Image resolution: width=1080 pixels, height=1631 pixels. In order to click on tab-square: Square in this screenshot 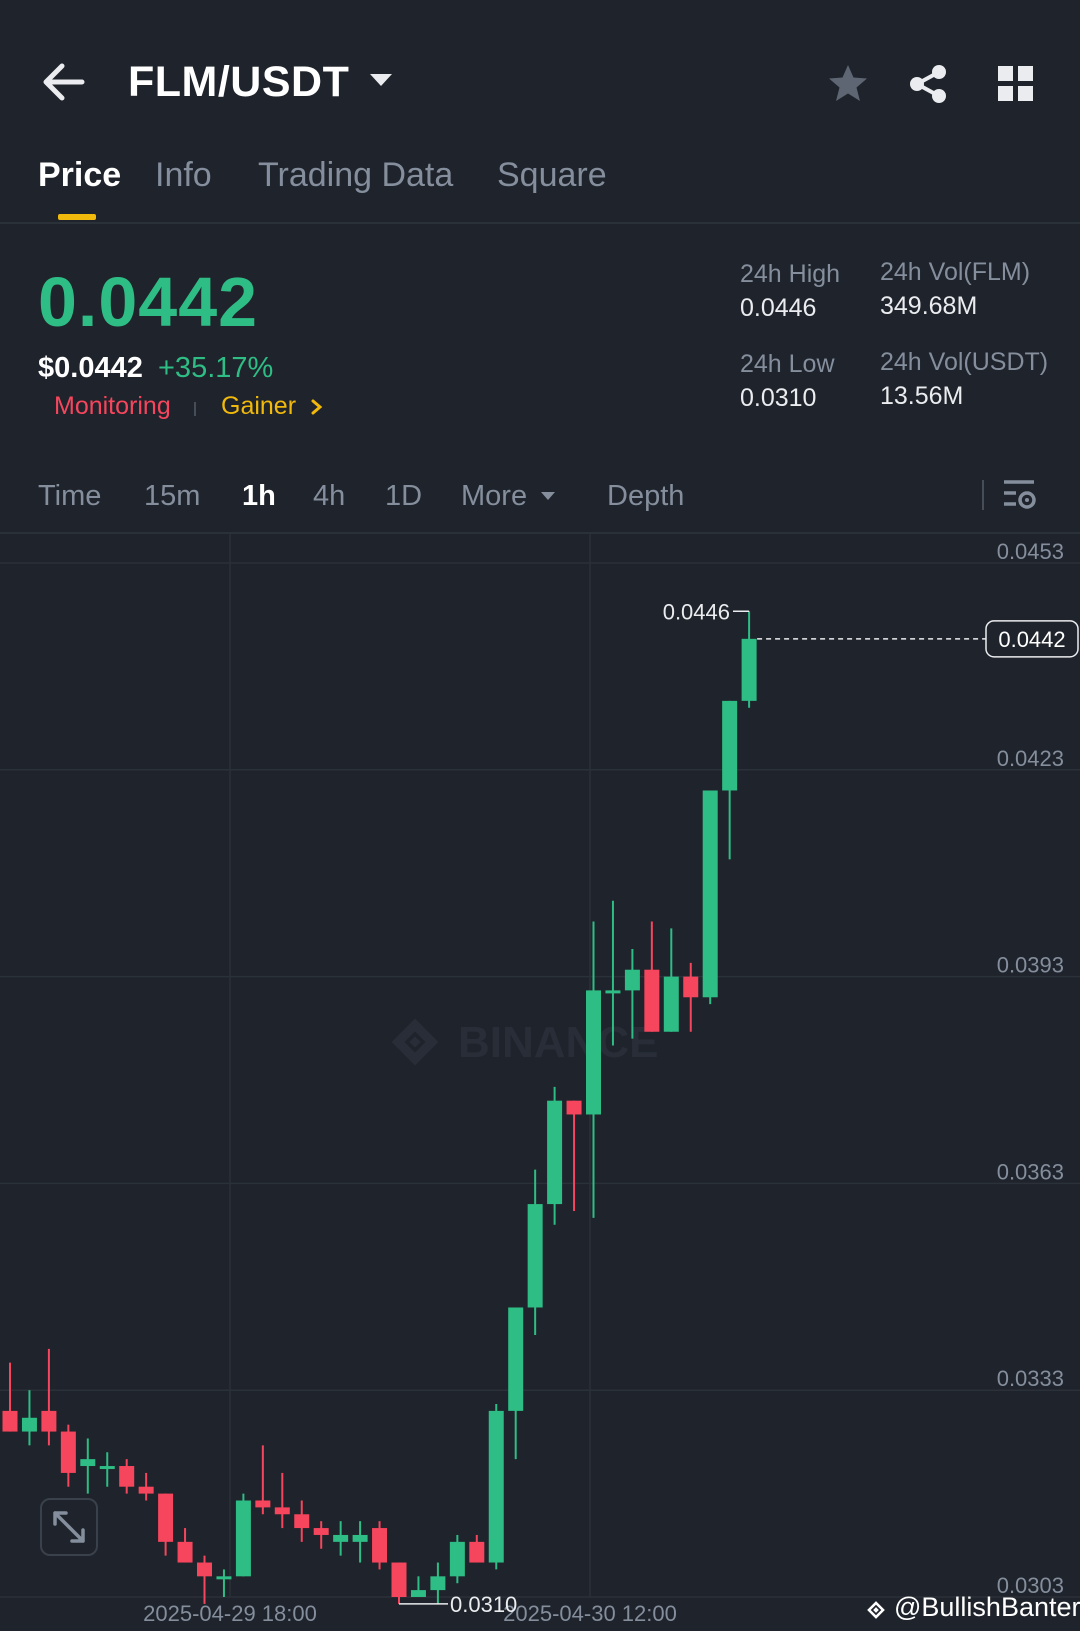, I will do `click(552, 175)`.